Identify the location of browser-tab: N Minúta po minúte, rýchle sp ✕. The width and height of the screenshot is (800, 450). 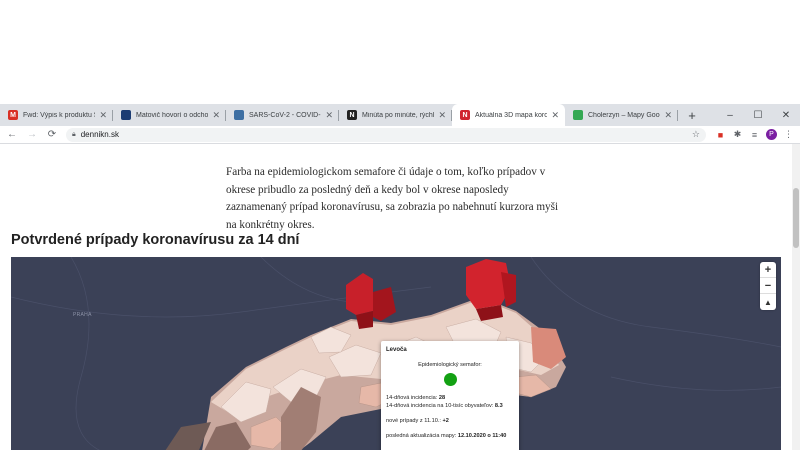
(395, 115).